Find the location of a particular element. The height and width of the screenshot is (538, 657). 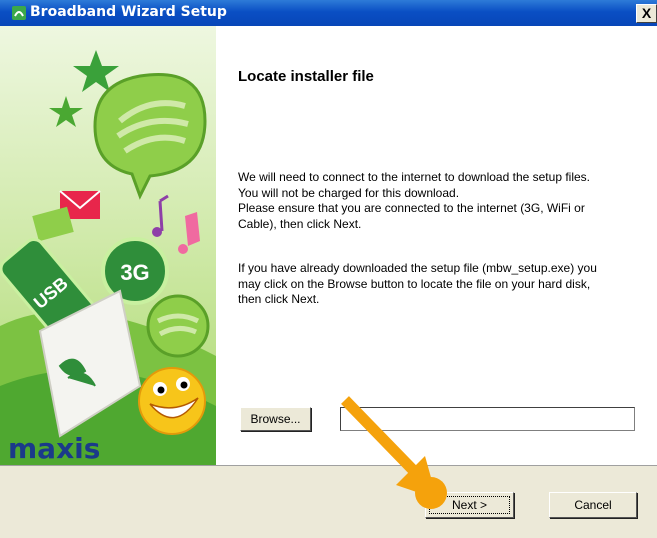

title-bar: Broadband Wizard Setup X is located at coordinates (328, 13).